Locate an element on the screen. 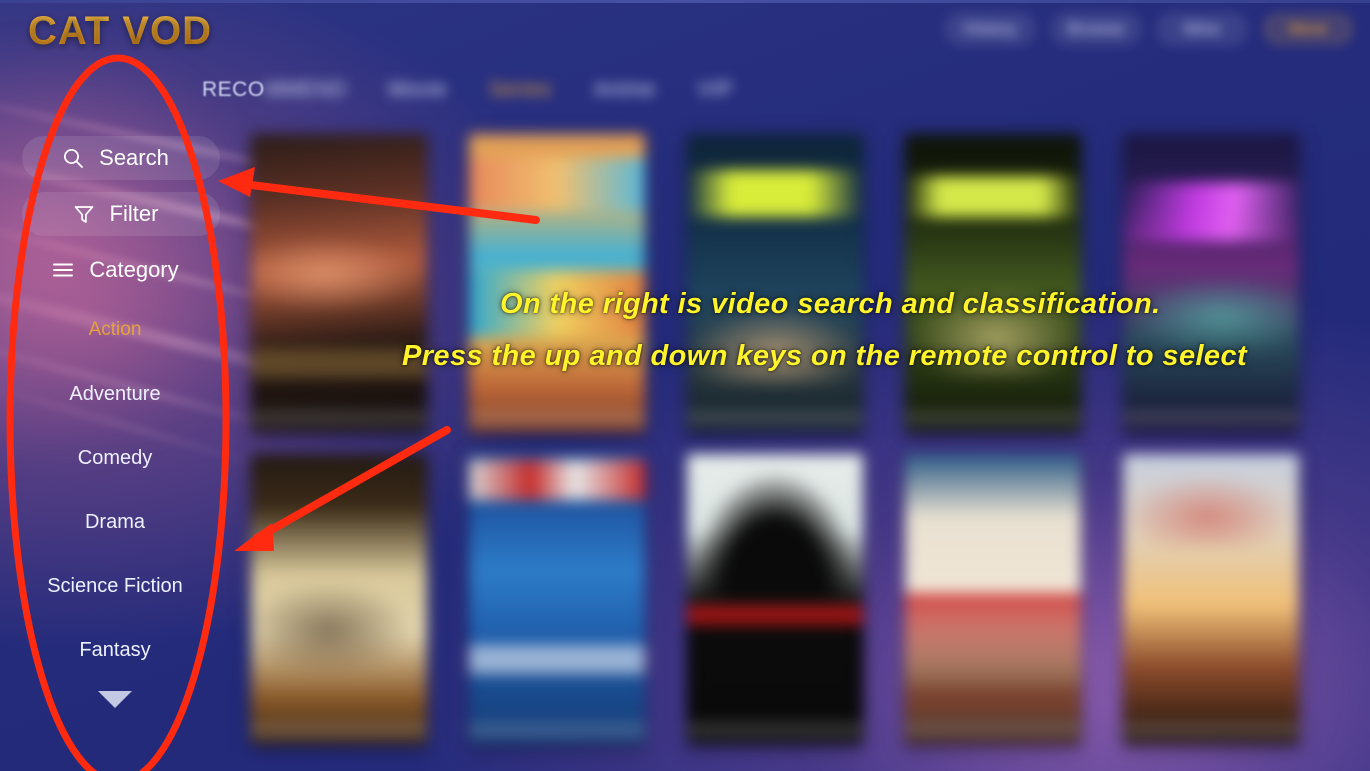 The width and height of the screenshot is (1370, 771). sidebar-genre-drama: Drama is located at coordinates (115, 522).